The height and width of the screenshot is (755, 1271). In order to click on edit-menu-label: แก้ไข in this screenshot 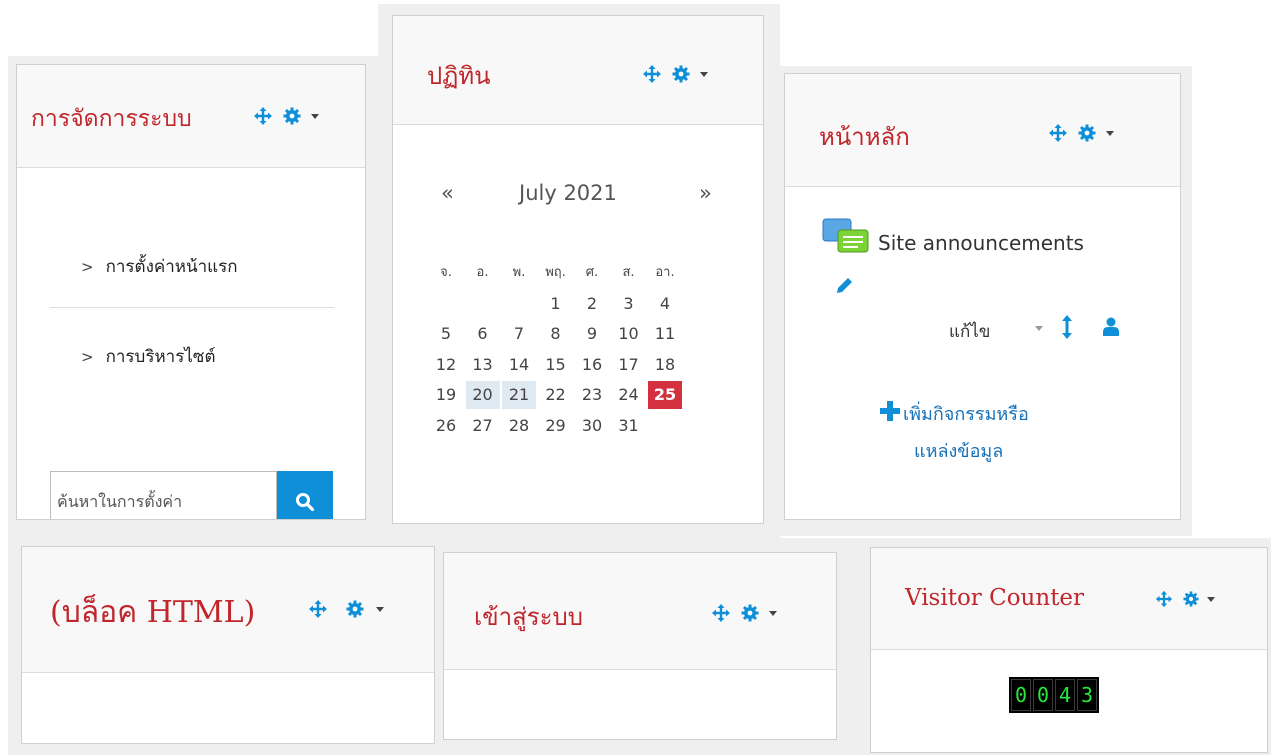, I will do `click(969, 331)`.